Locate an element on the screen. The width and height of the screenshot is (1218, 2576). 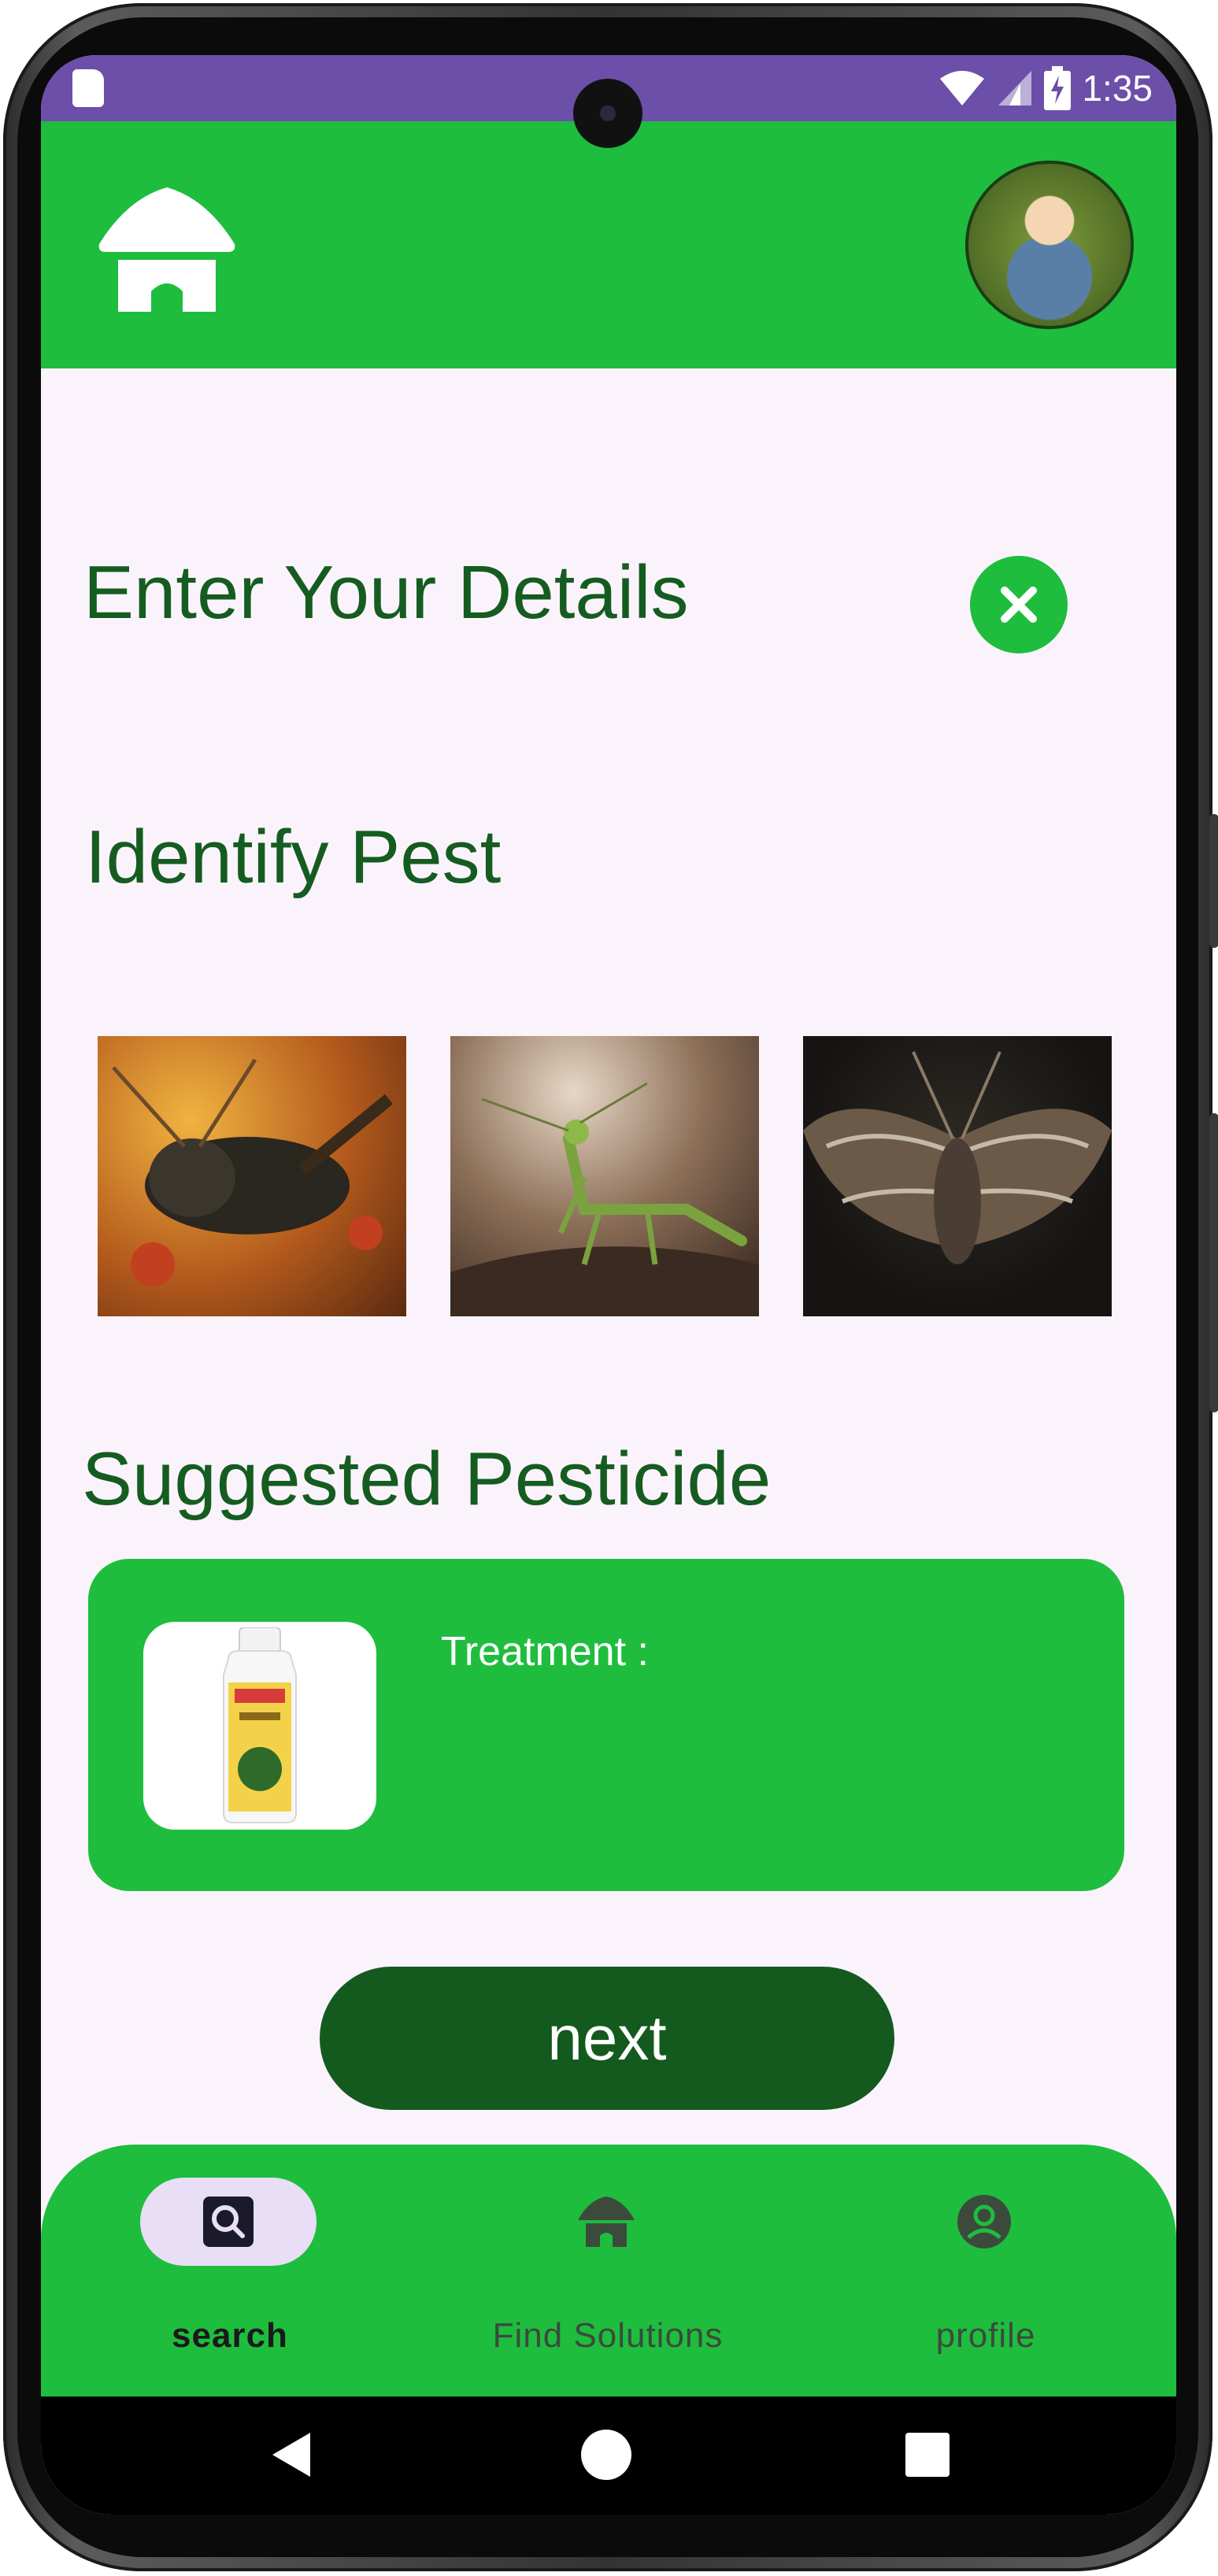
next-button: next is located at coordinates (607, 2038).